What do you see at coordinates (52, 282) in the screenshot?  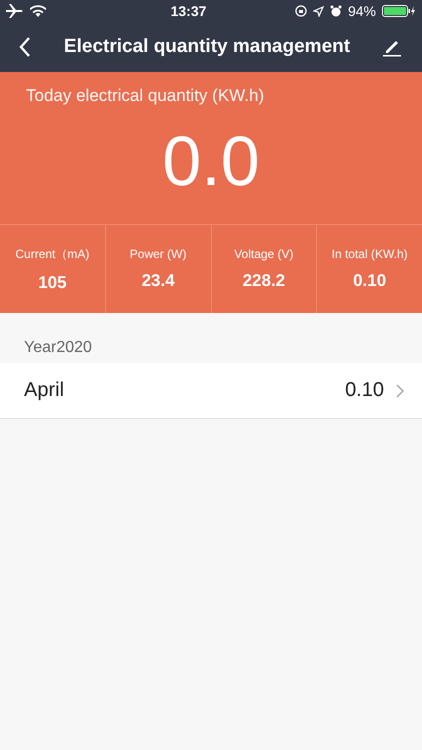 I see `stat-value: 105` at bounding box center [52, 282].